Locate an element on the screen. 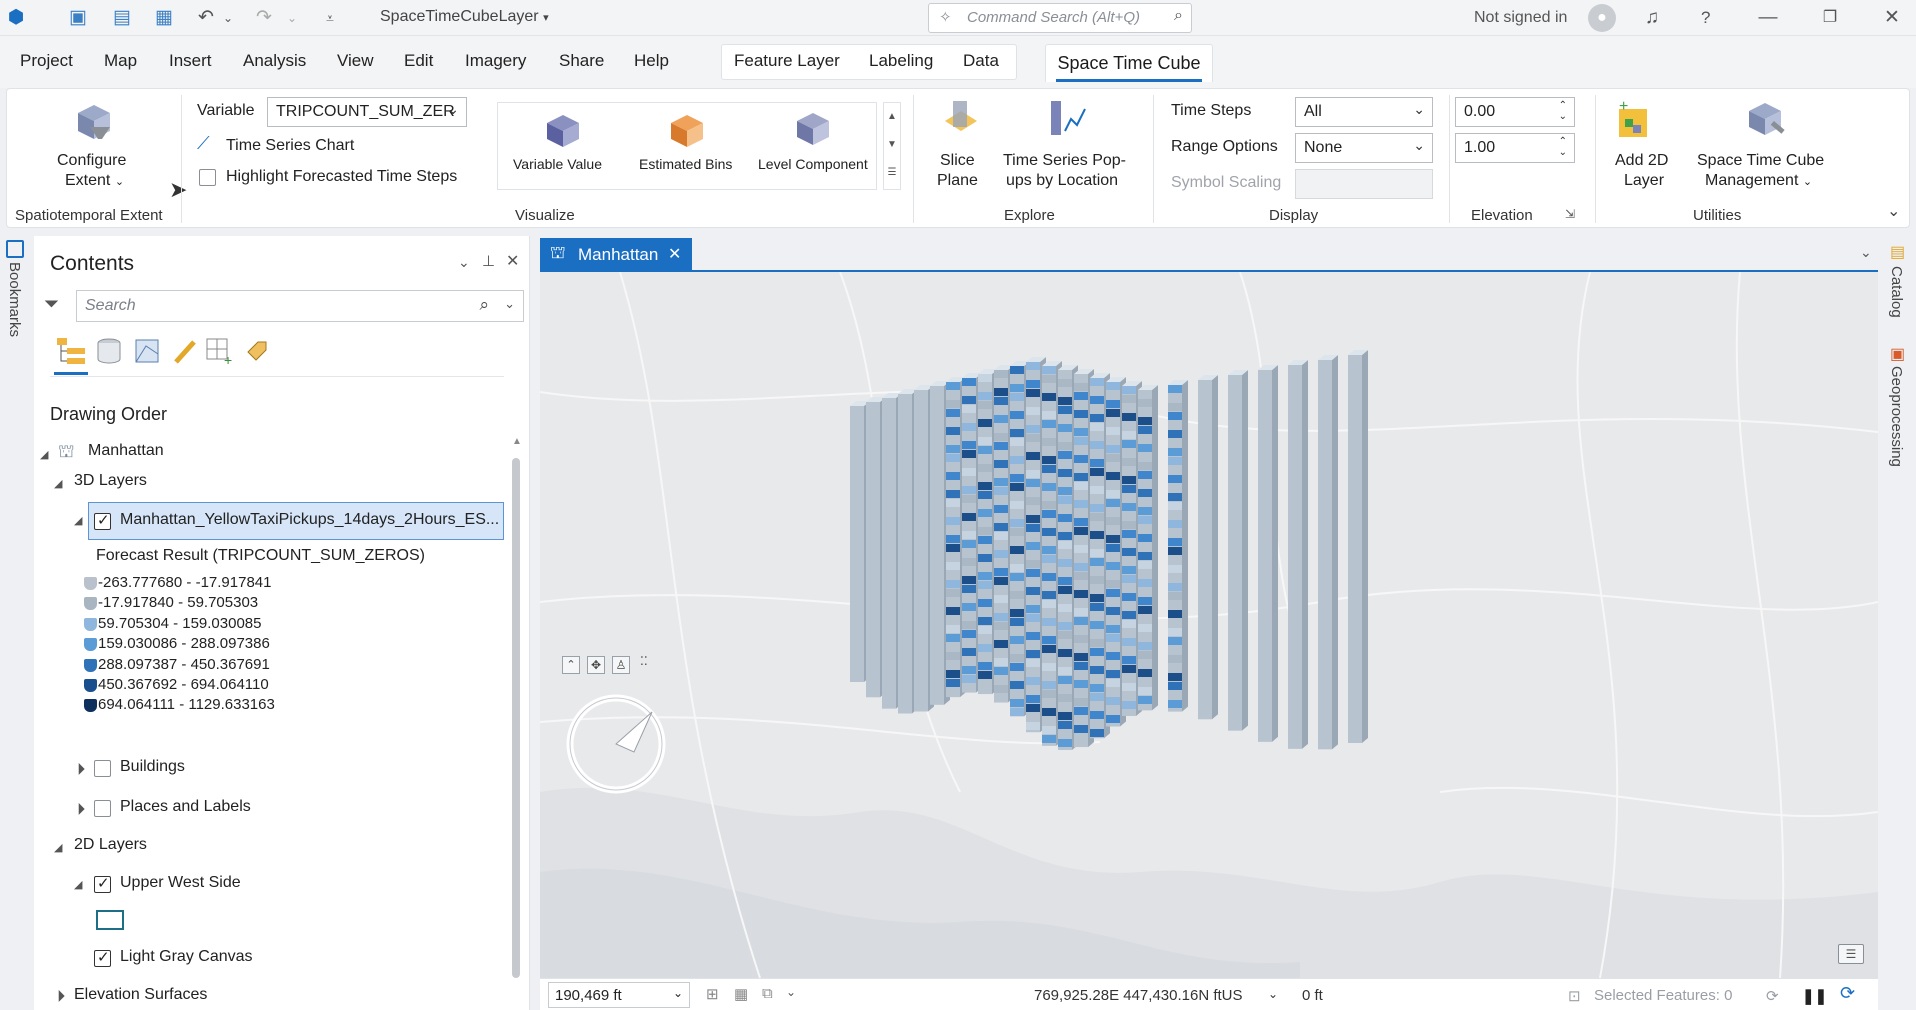 This screenshot has height=1010, width=1916. scroll-up-icon: ▲ is located at coordinates (517, 441).